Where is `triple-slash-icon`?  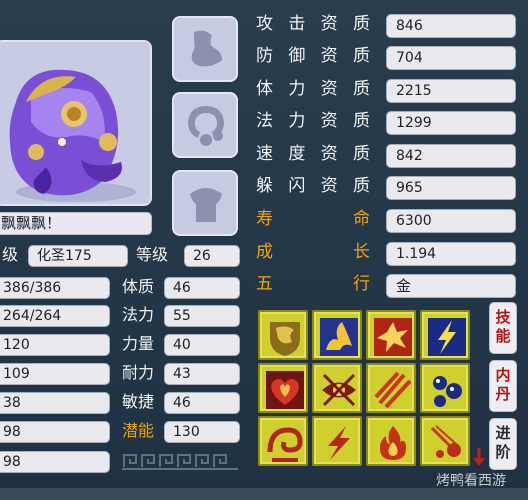
triple-slash-icon is located at coordinates (393, 390).